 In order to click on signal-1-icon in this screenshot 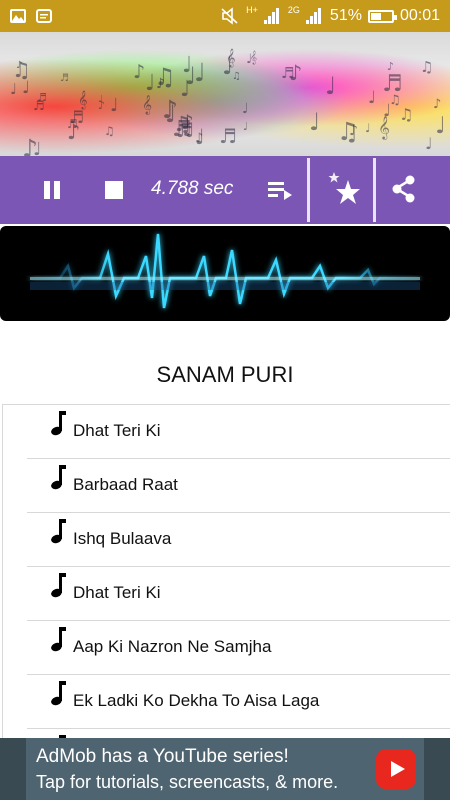, I will do `click(272, 16)`.